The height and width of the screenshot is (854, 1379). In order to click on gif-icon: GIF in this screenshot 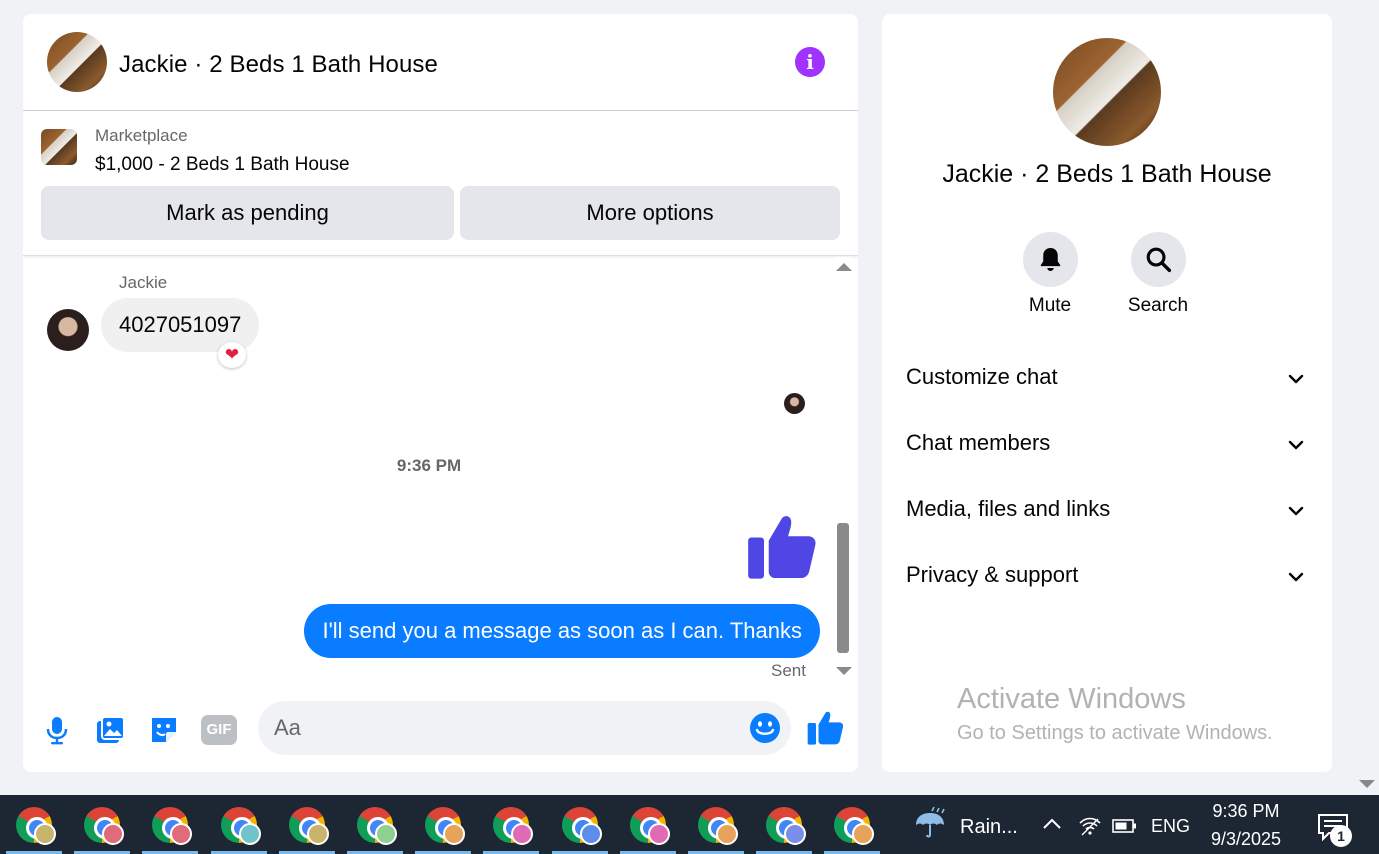, I will do `click(219, 730)`.